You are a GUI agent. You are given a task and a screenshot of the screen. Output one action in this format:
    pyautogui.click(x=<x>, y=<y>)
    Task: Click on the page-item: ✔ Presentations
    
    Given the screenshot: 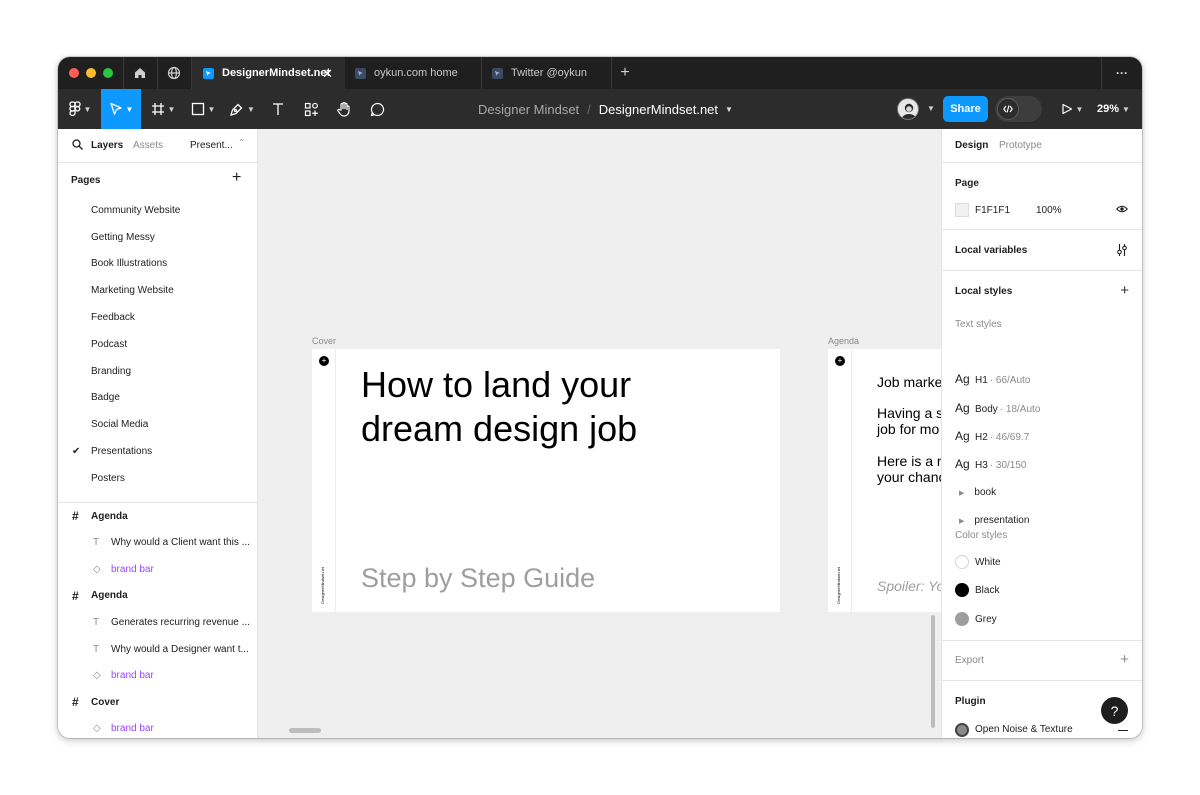 What is the action you would take?
    pyautogui.click(x=157, y=451)
    